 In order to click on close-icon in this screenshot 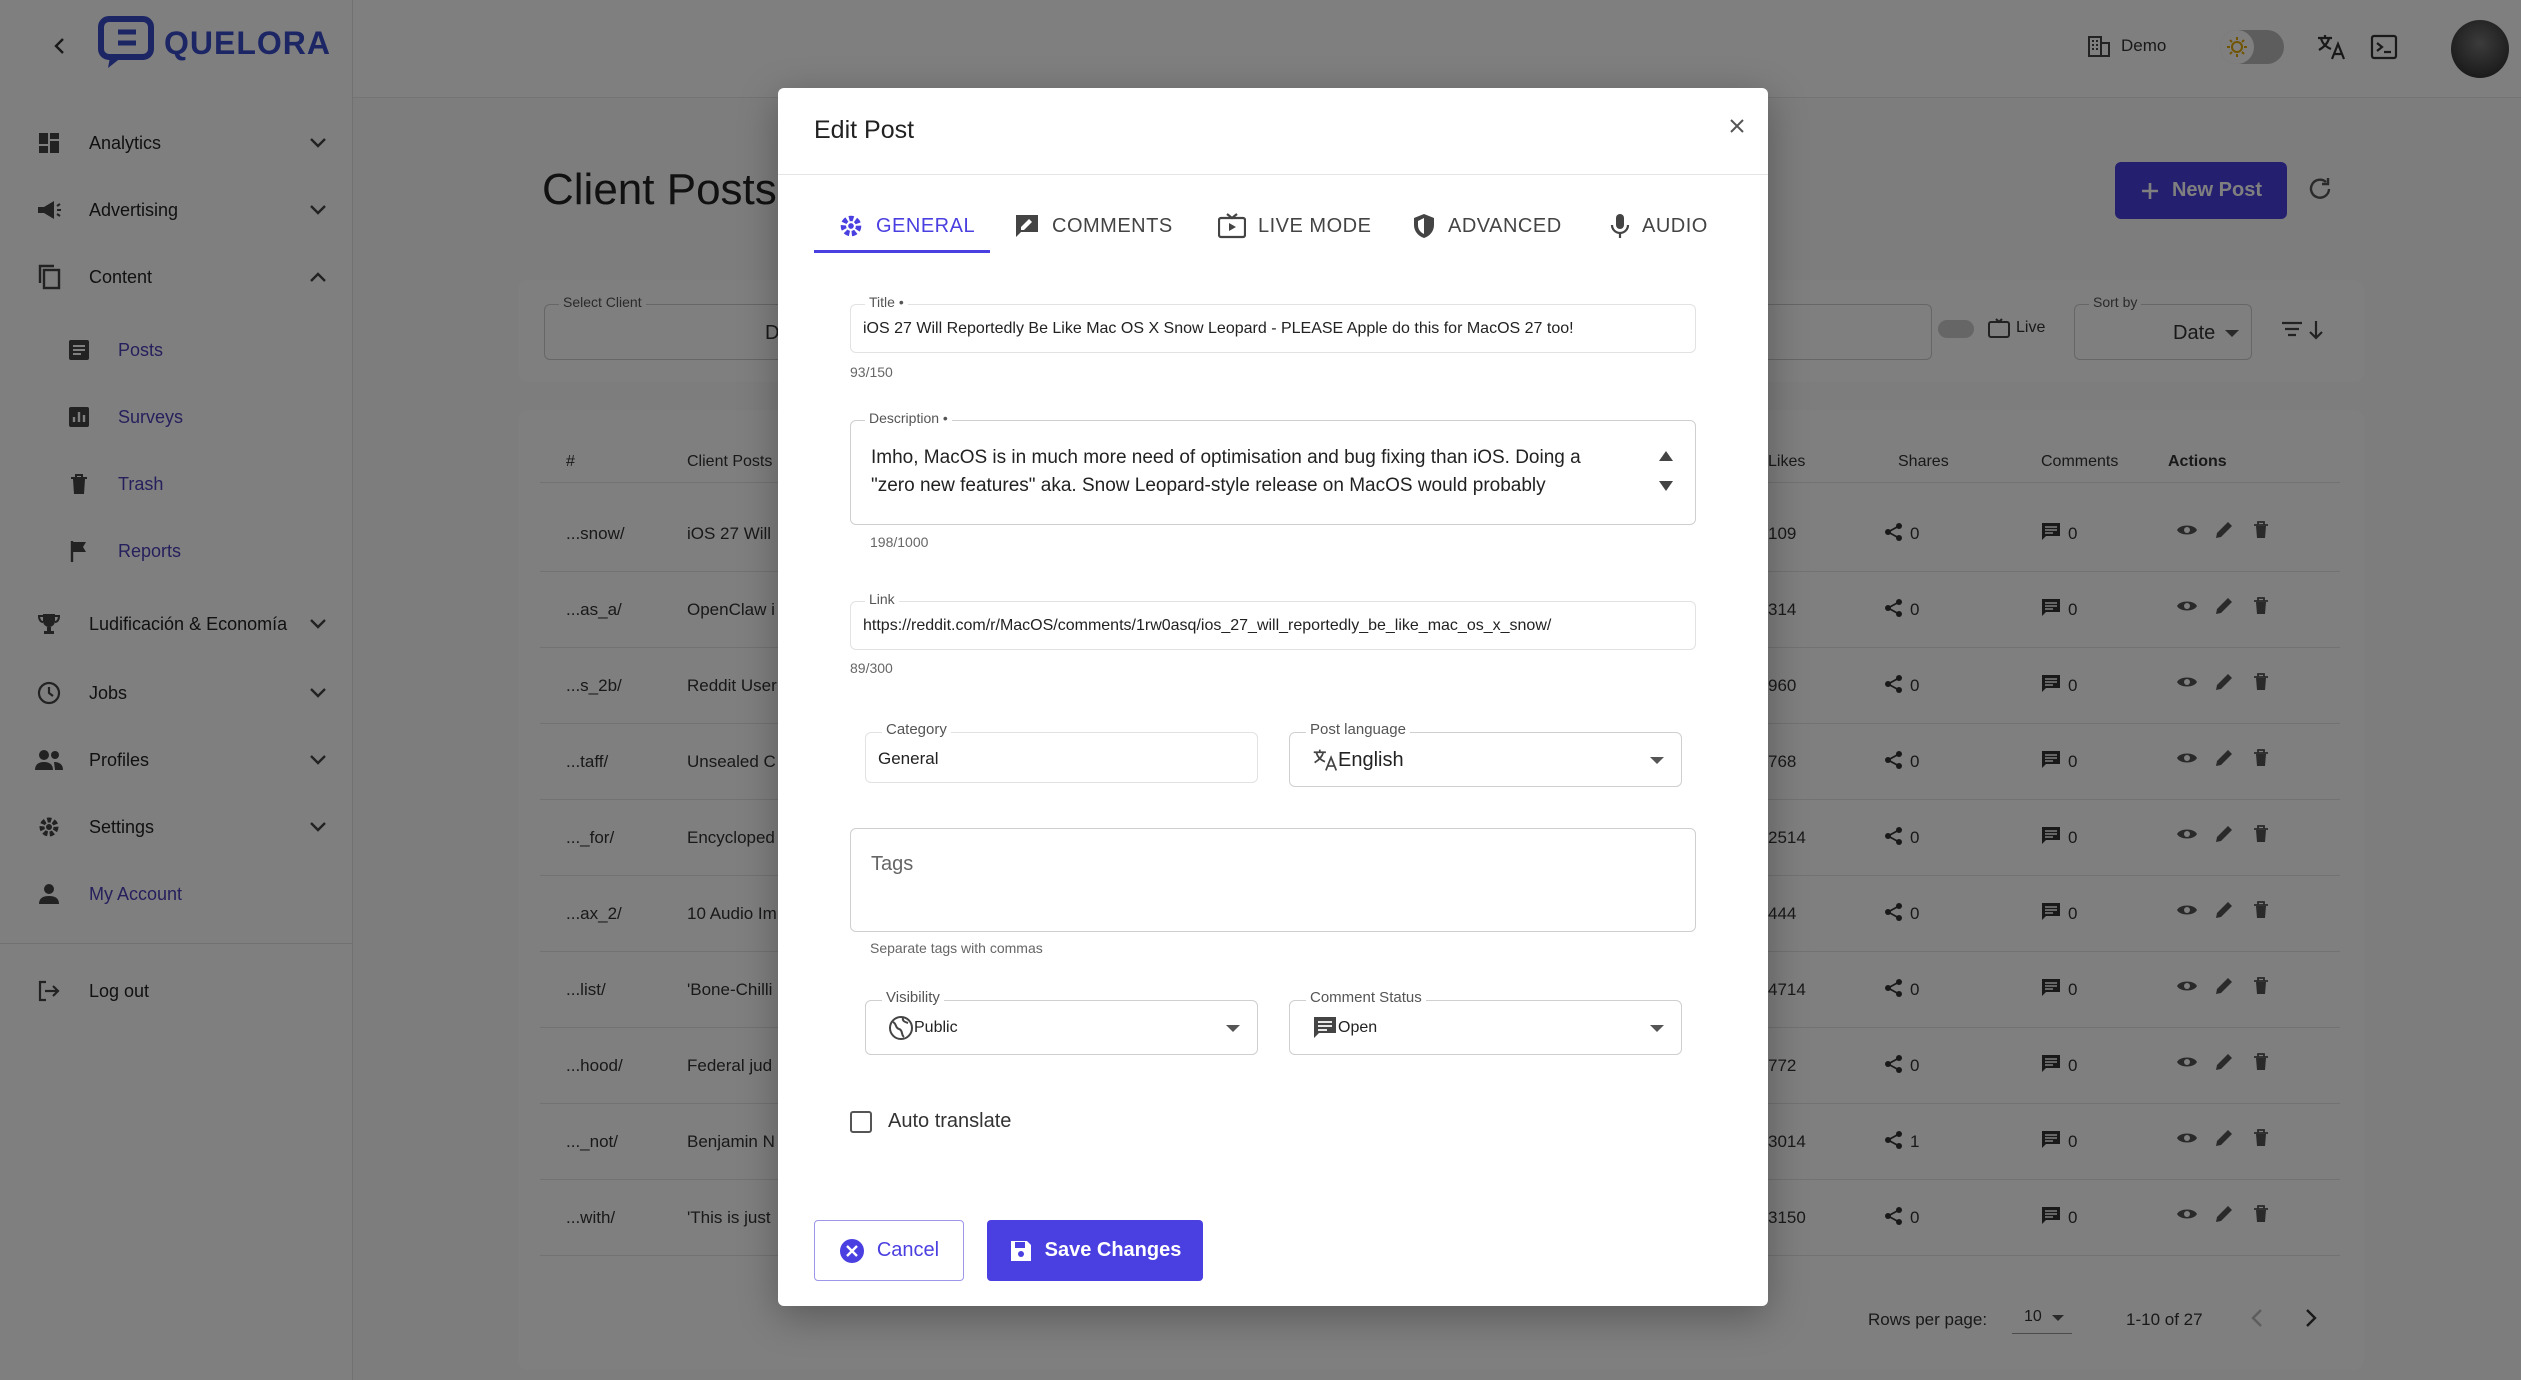, I will do `click(1737, 126)`.